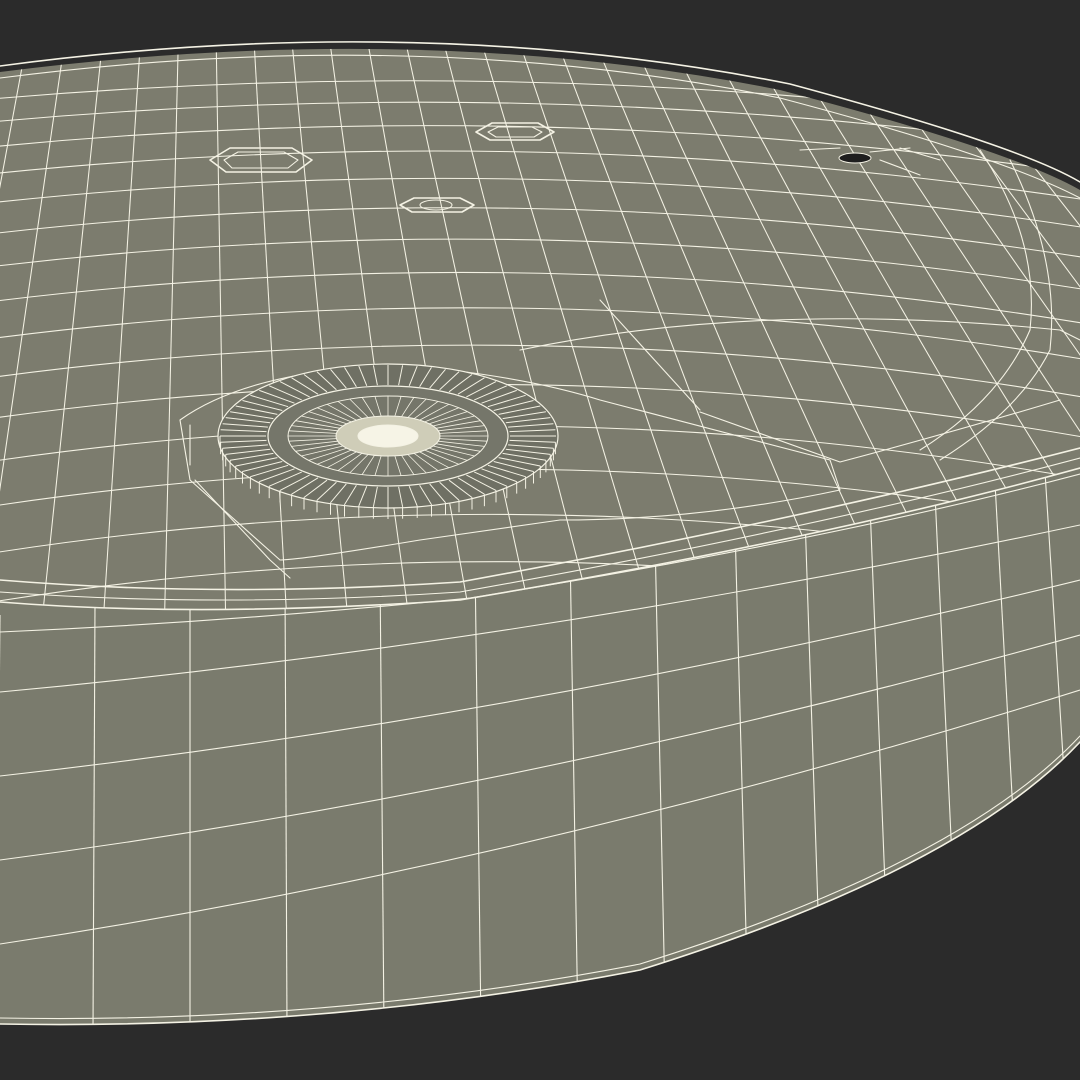  What do you see at coordinates (388, 441) in the screenshot?
I see `side-brush-gear` at bounding box center [388, 441].